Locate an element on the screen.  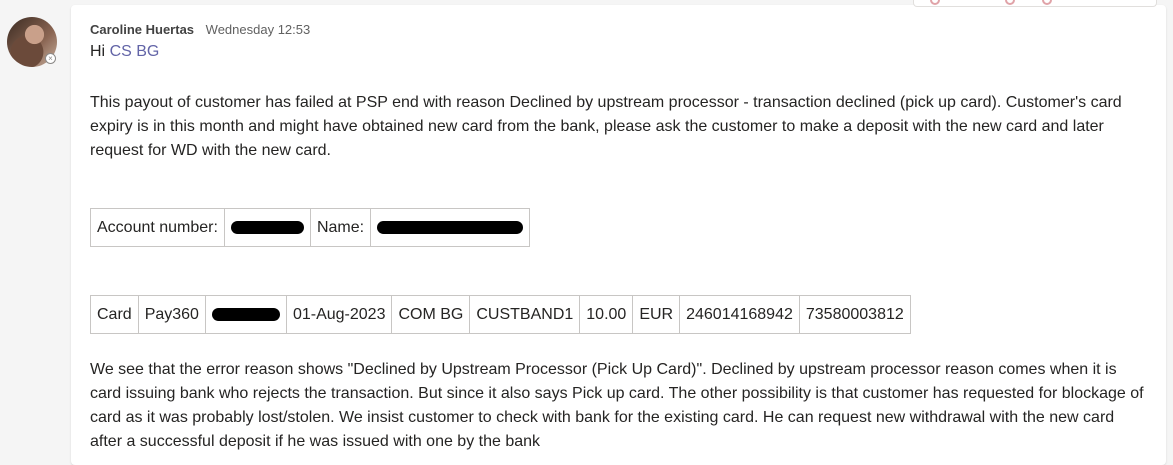
name-value is located at coordinates (450, 227).